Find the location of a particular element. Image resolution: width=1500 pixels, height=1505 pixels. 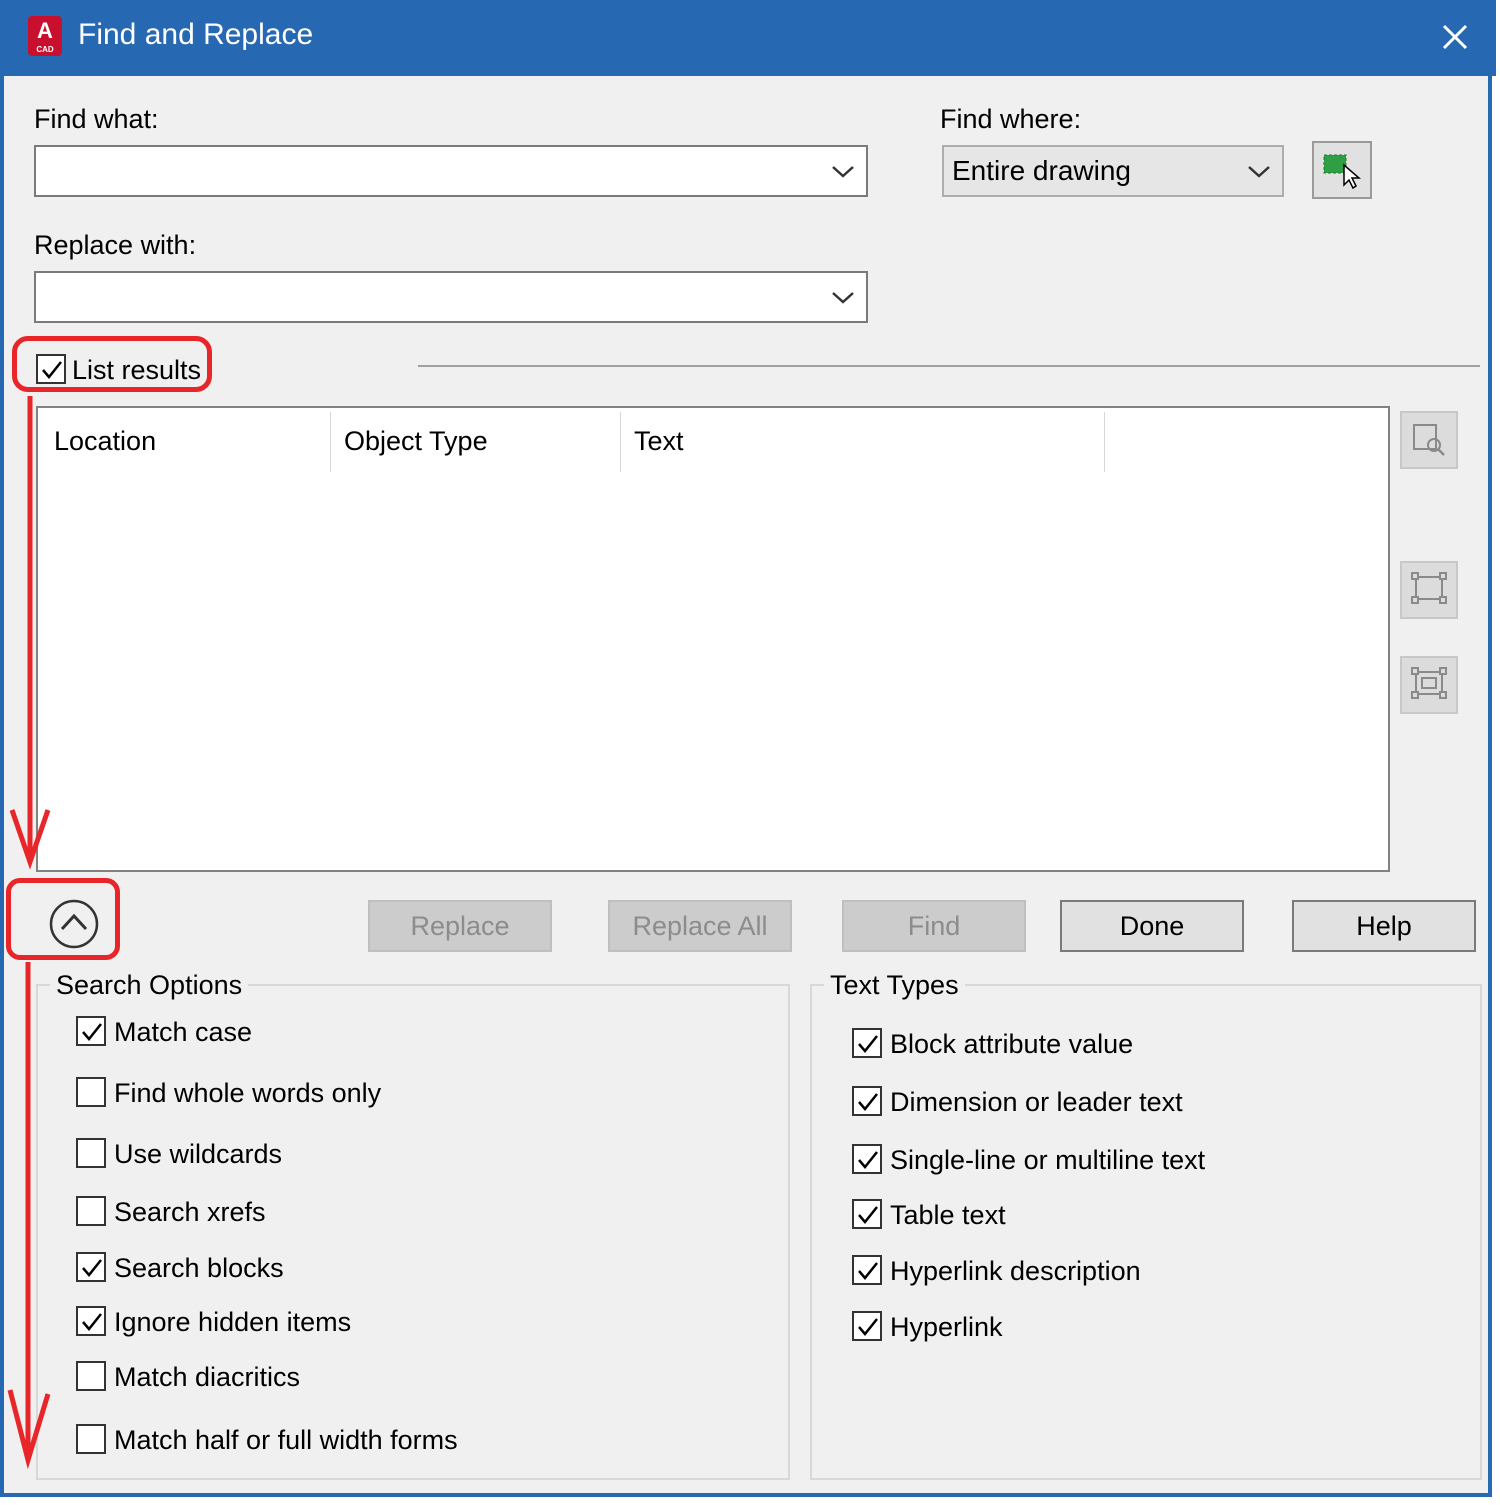

search-option-label: Find whole words only is located at coordinates (248, 1093).